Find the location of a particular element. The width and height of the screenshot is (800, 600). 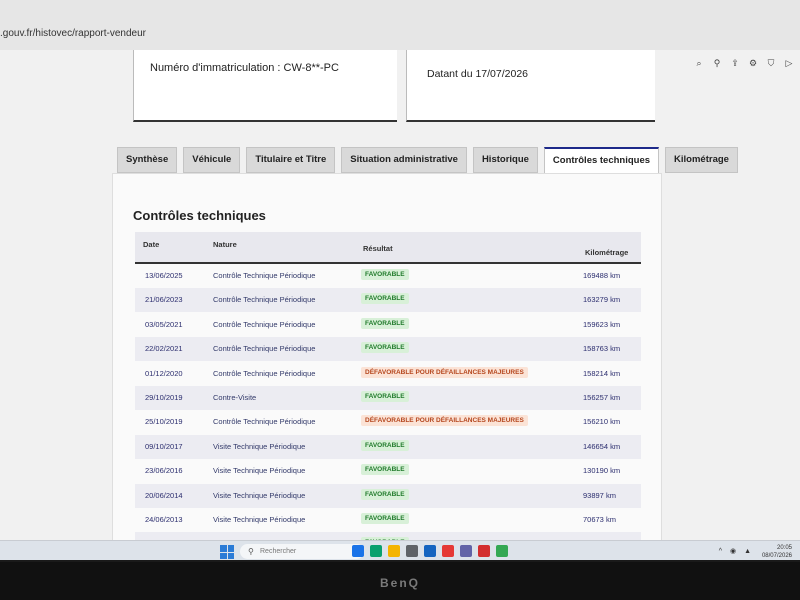

row-km: 159623 km is located at coordinates (602, 324).